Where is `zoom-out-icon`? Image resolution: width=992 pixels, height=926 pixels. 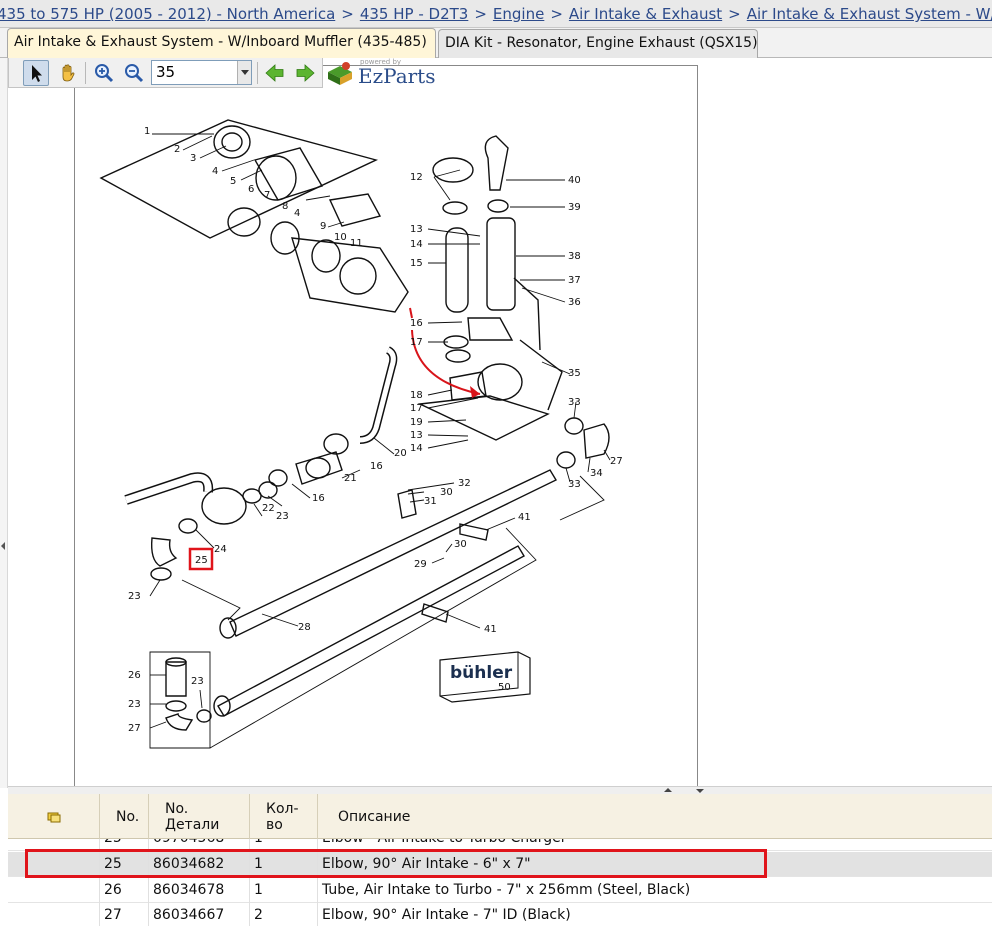
zoom-out-icon is located at coordinates (134, 73).